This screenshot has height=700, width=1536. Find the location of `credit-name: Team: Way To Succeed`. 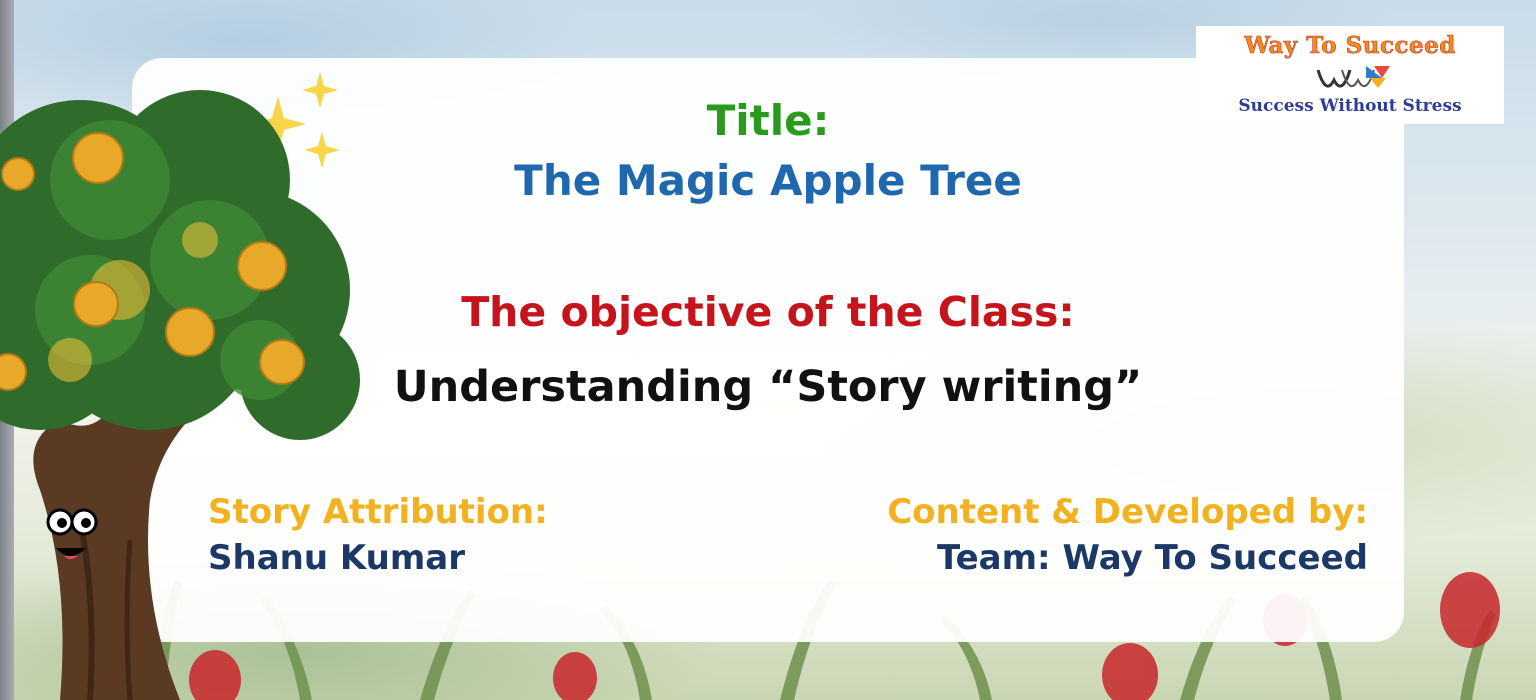

credit-name: Team: Way To Succeed is located at coordinates (1152, 558).